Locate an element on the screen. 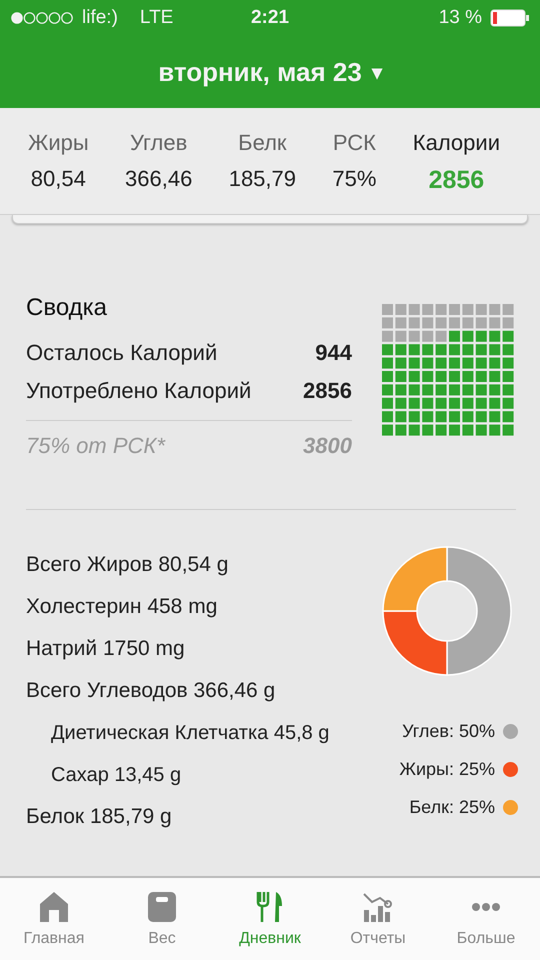 Image resolution: width=540 pixels, height=960 pixels. caret-icon: ▾ is located at coordinates (377, 72).